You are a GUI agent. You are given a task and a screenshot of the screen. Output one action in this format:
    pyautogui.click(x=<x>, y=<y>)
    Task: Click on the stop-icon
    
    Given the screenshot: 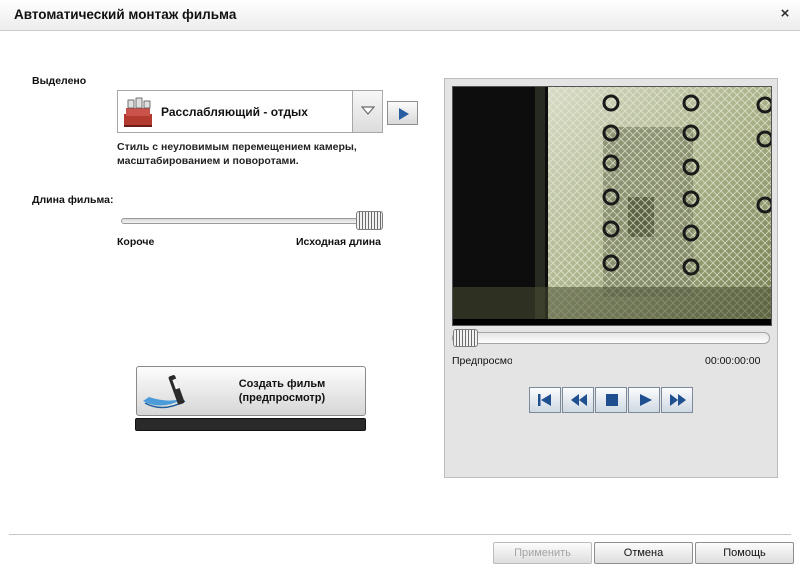 What is the action you would take?
    pyautogui.click(x=612, y=400)
    